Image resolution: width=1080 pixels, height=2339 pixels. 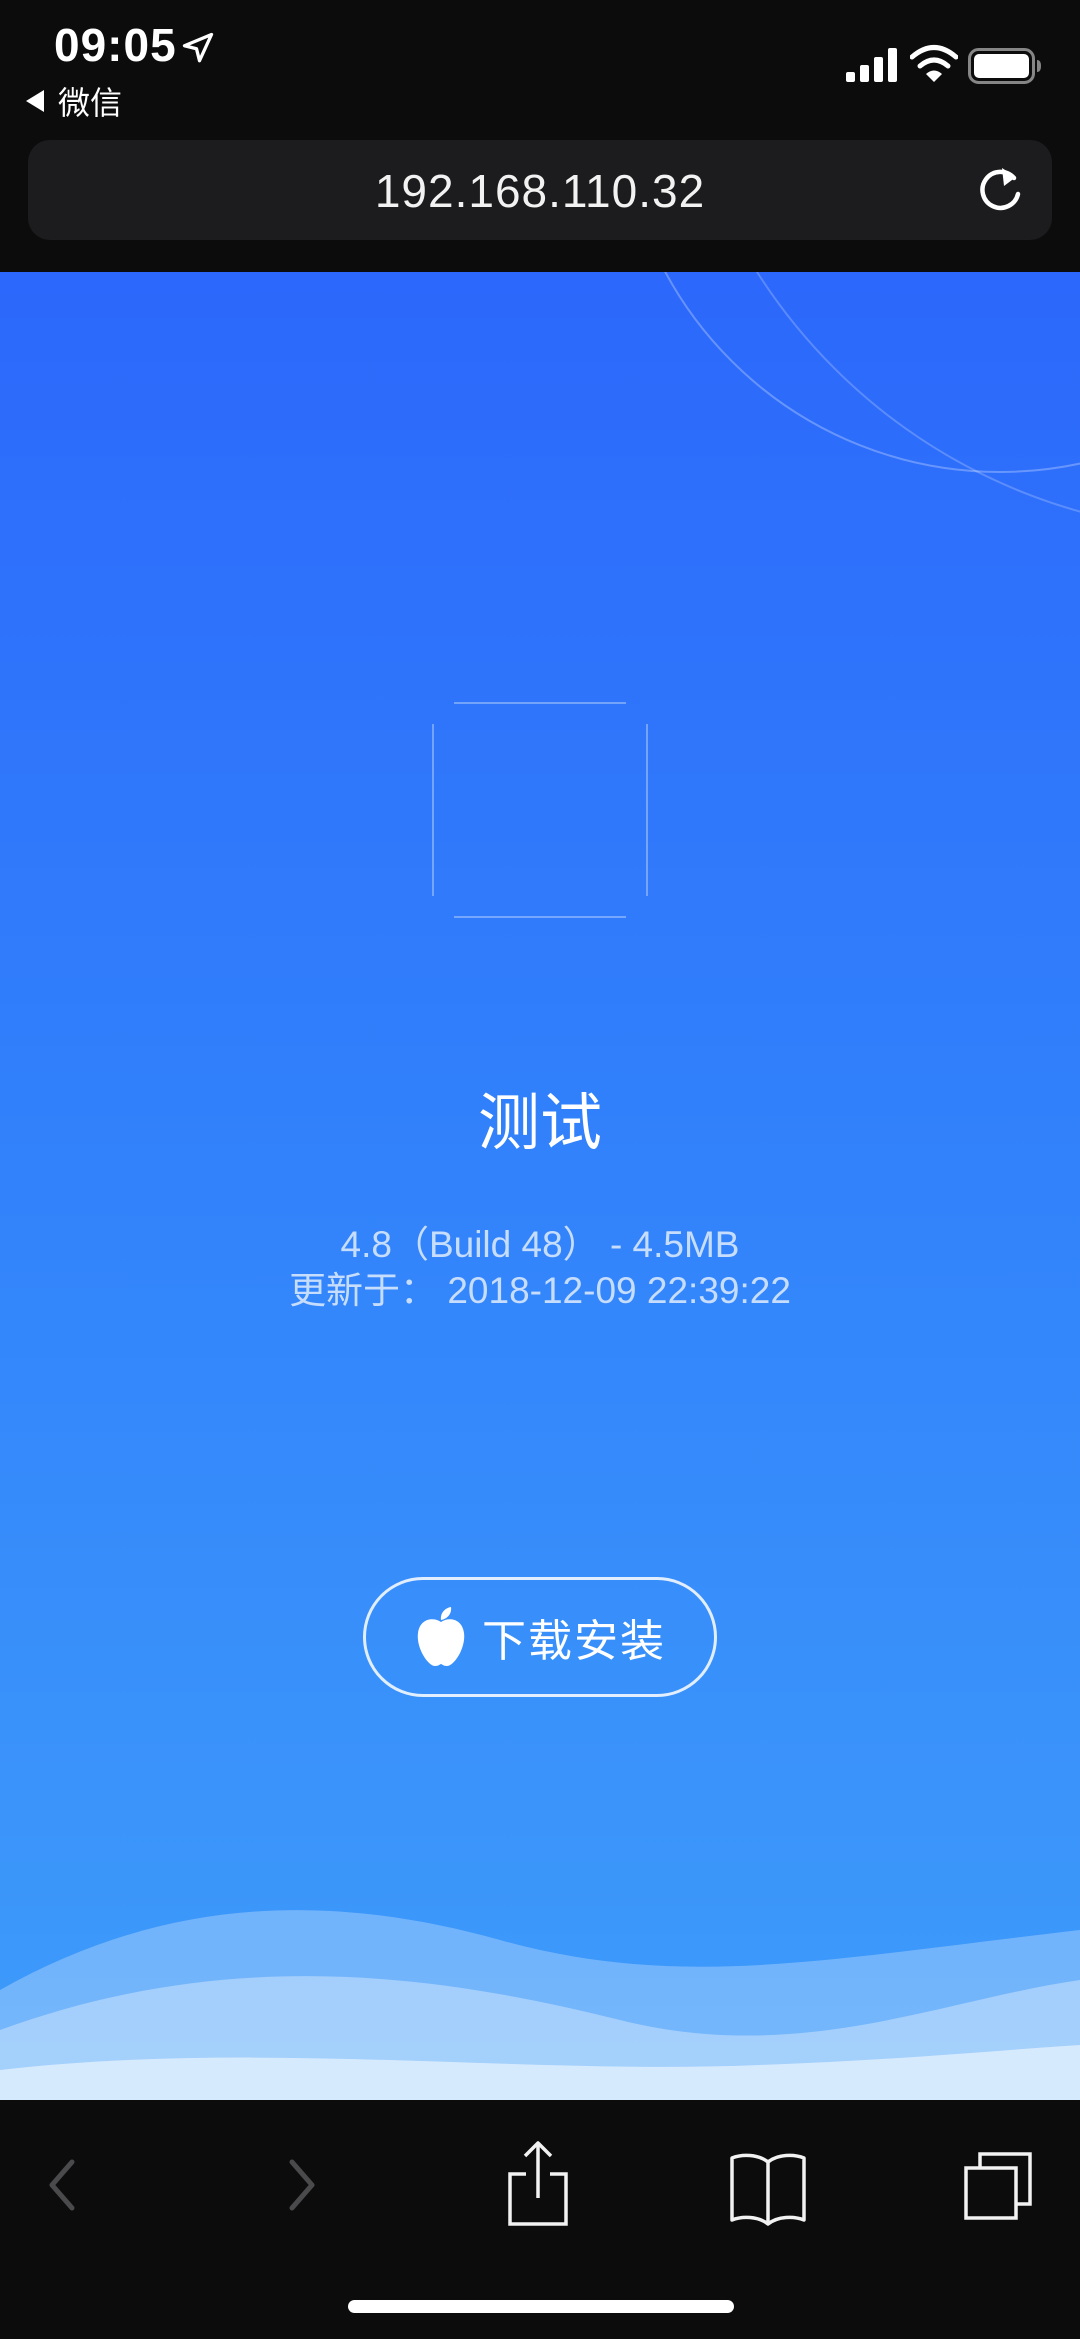 What do you see at coordinates (540, 2005) in the screenshot?
I see `decorative-waves` at bounding box center [540, 2005].